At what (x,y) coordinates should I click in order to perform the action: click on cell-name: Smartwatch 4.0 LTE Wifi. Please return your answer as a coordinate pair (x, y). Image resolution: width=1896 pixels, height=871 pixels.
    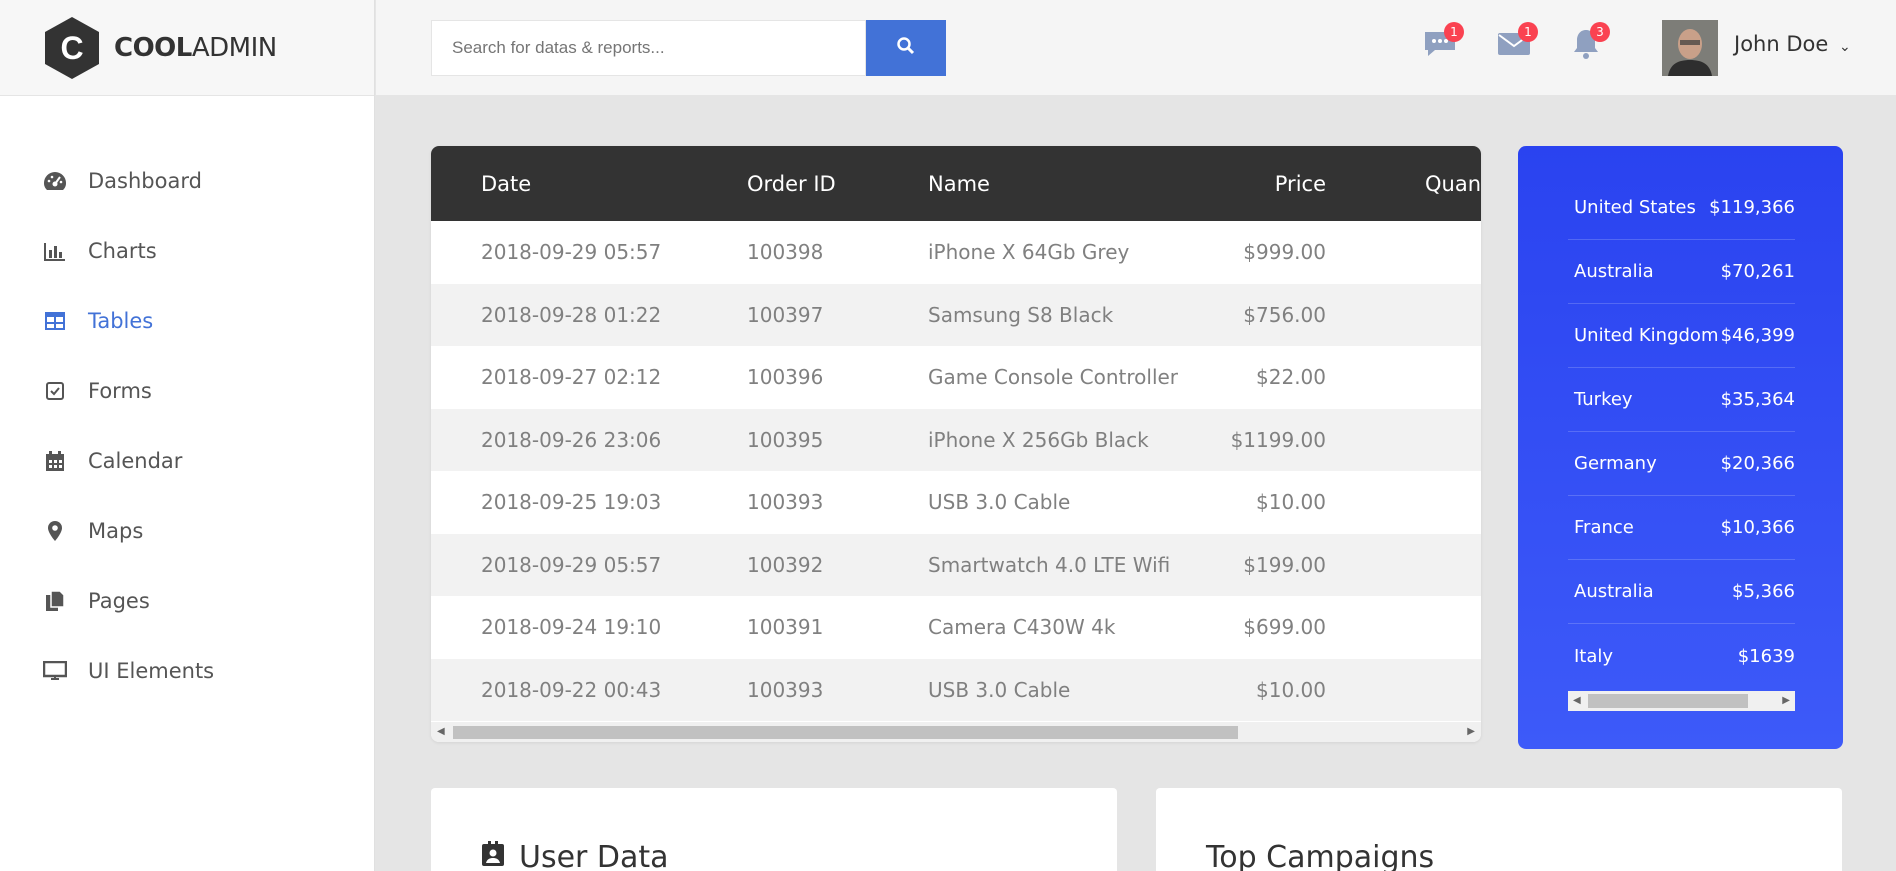
    Looking at the image, I should click on (1049, 564).